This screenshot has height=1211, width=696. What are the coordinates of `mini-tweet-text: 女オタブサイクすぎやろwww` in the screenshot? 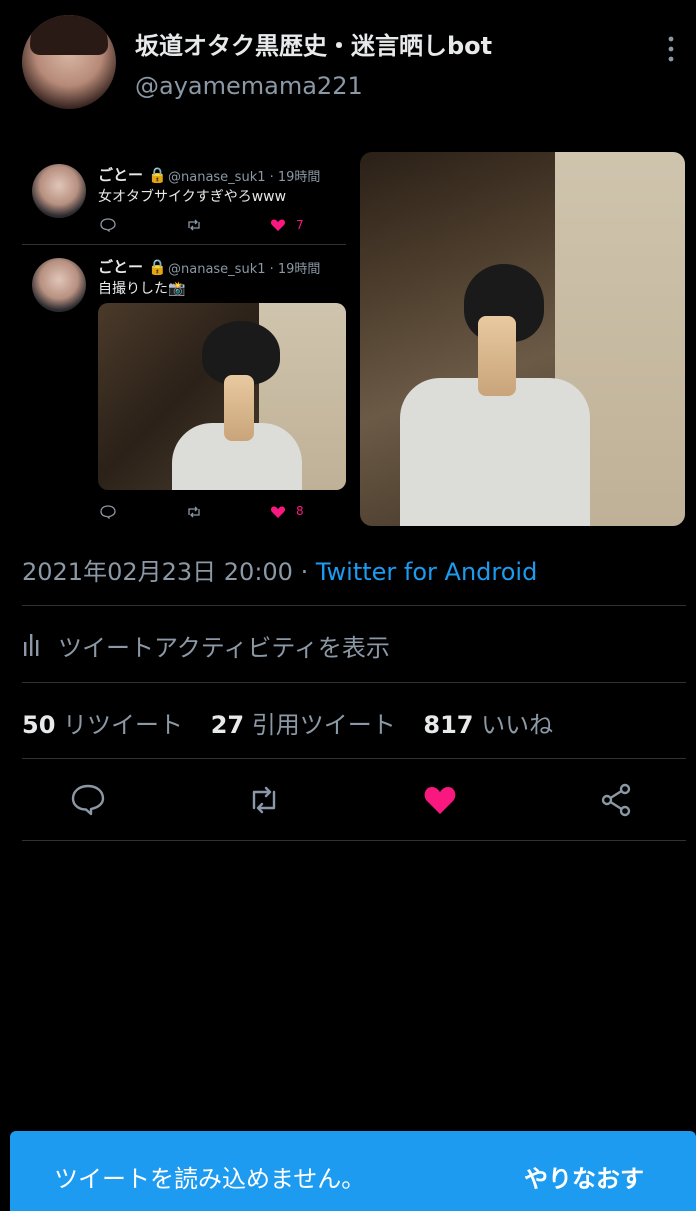 It's located at (192, 197).